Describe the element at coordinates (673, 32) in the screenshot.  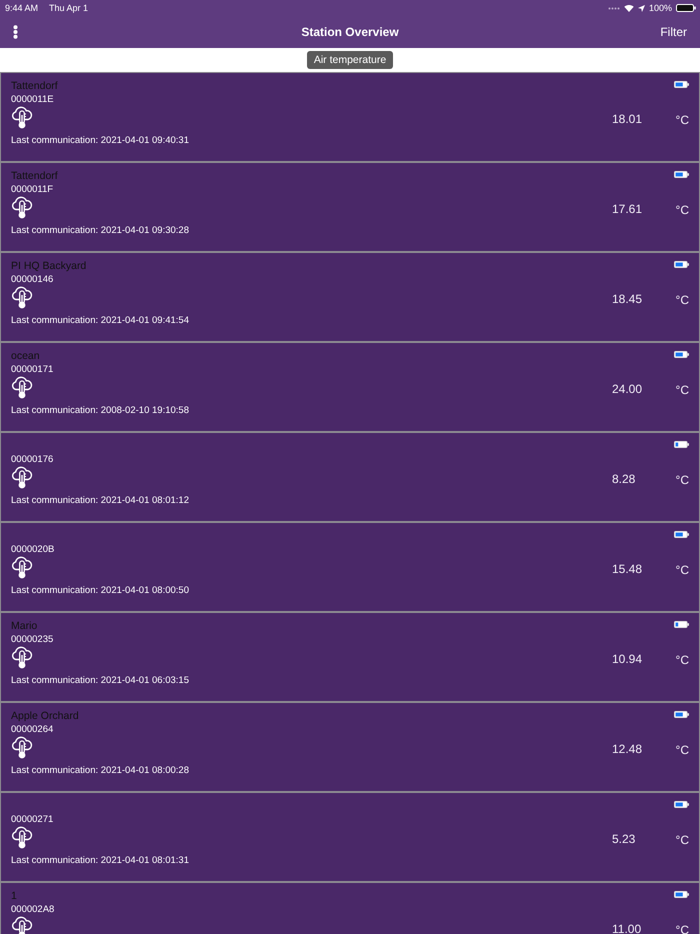
I see `filter-button: Filter` at that location.